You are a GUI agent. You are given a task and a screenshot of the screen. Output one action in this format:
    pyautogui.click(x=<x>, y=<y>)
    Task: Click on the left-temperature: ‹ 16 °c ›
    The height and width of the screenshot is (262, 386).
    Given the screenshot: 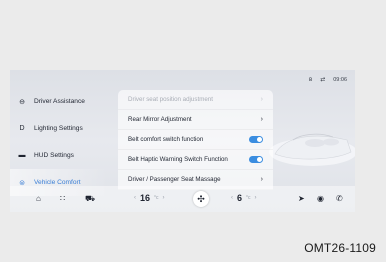 What is the action you would take?
    pyautogui.click(x=149, y=198)
    